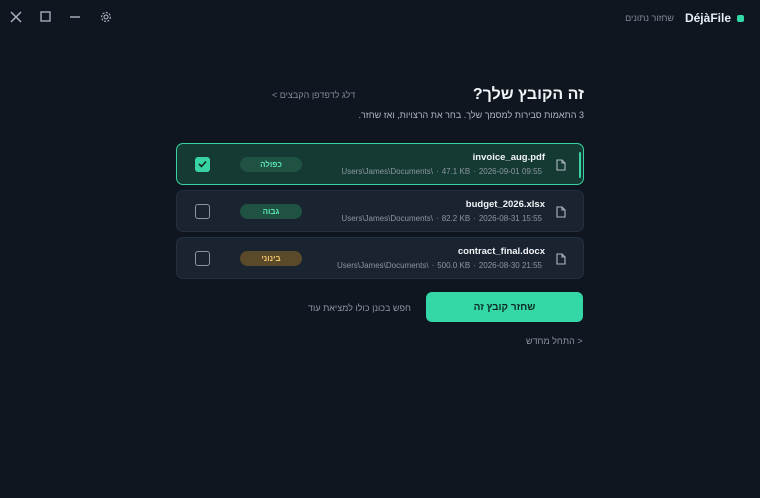 Image resolution: width=760 pixels, height=498 pixels. I want to click on restore-file-button: שחזר קובץ זה, so click(504, 307).